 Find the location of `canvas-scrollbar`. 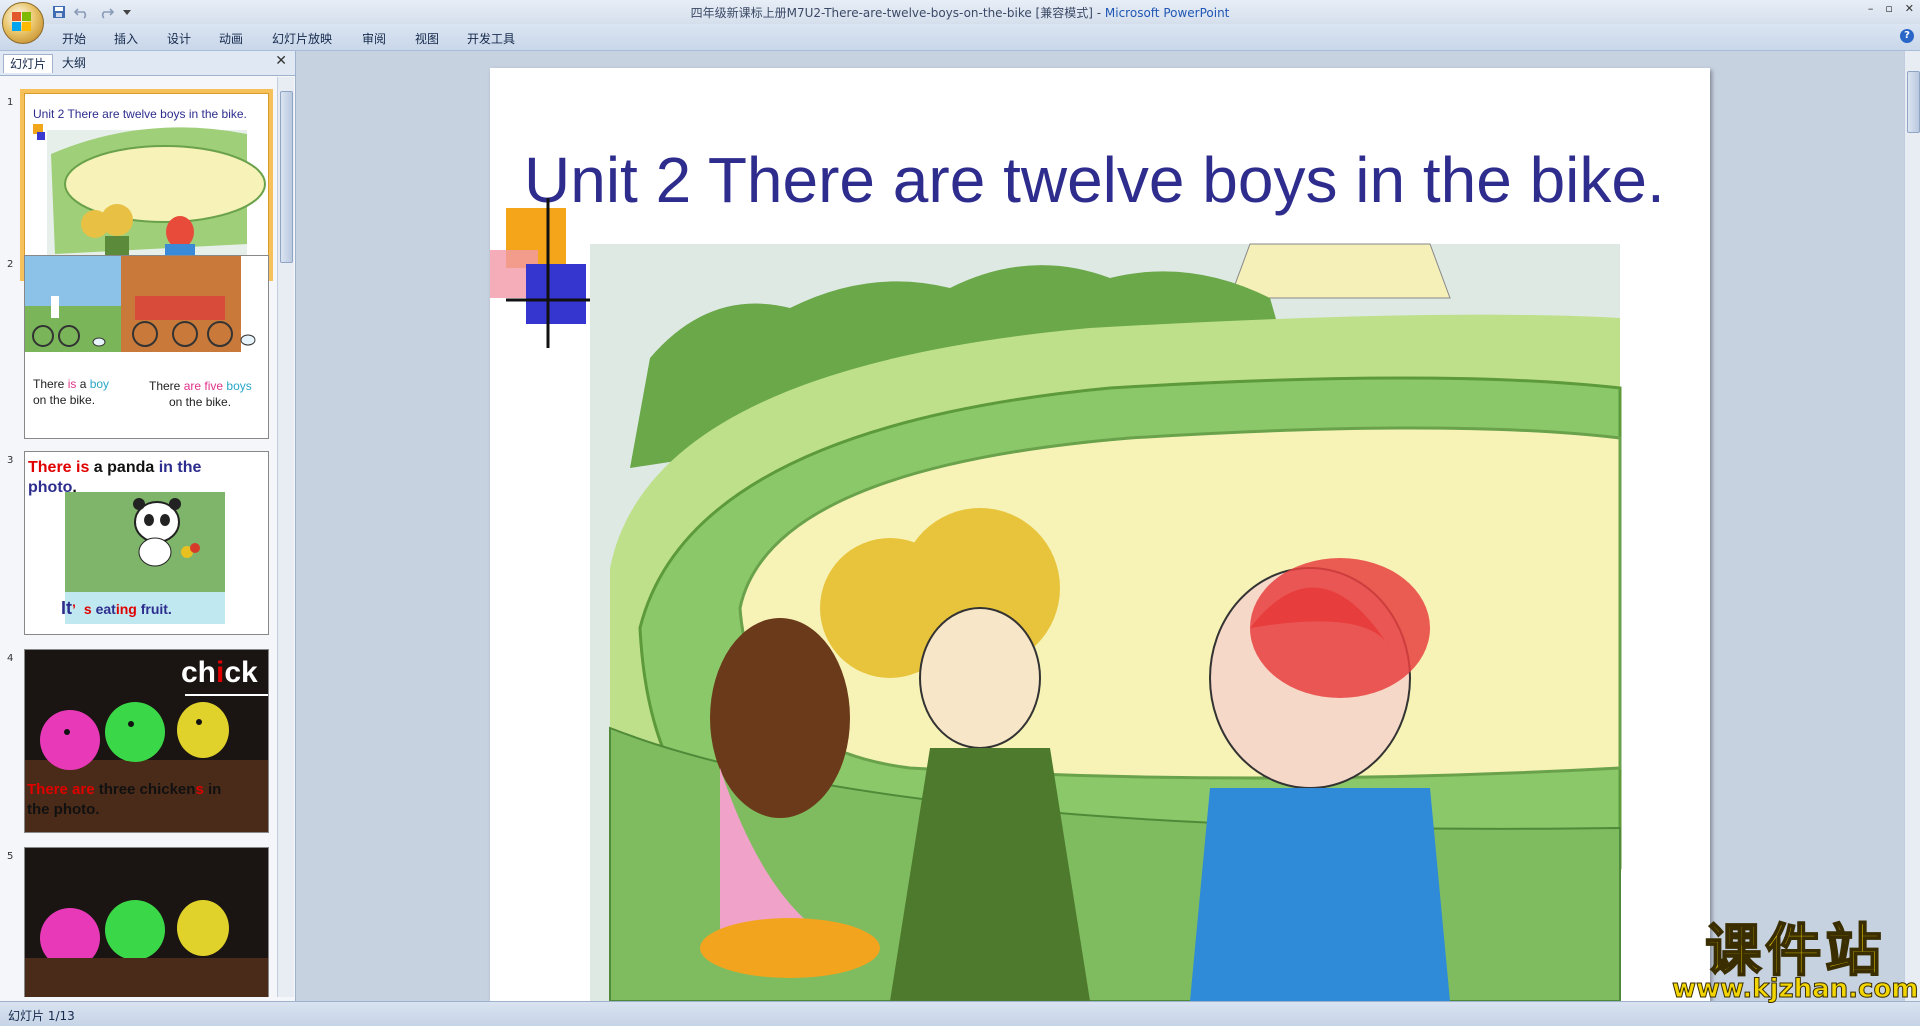

canvas-scrollbar is located at coordinates (1912, 526).